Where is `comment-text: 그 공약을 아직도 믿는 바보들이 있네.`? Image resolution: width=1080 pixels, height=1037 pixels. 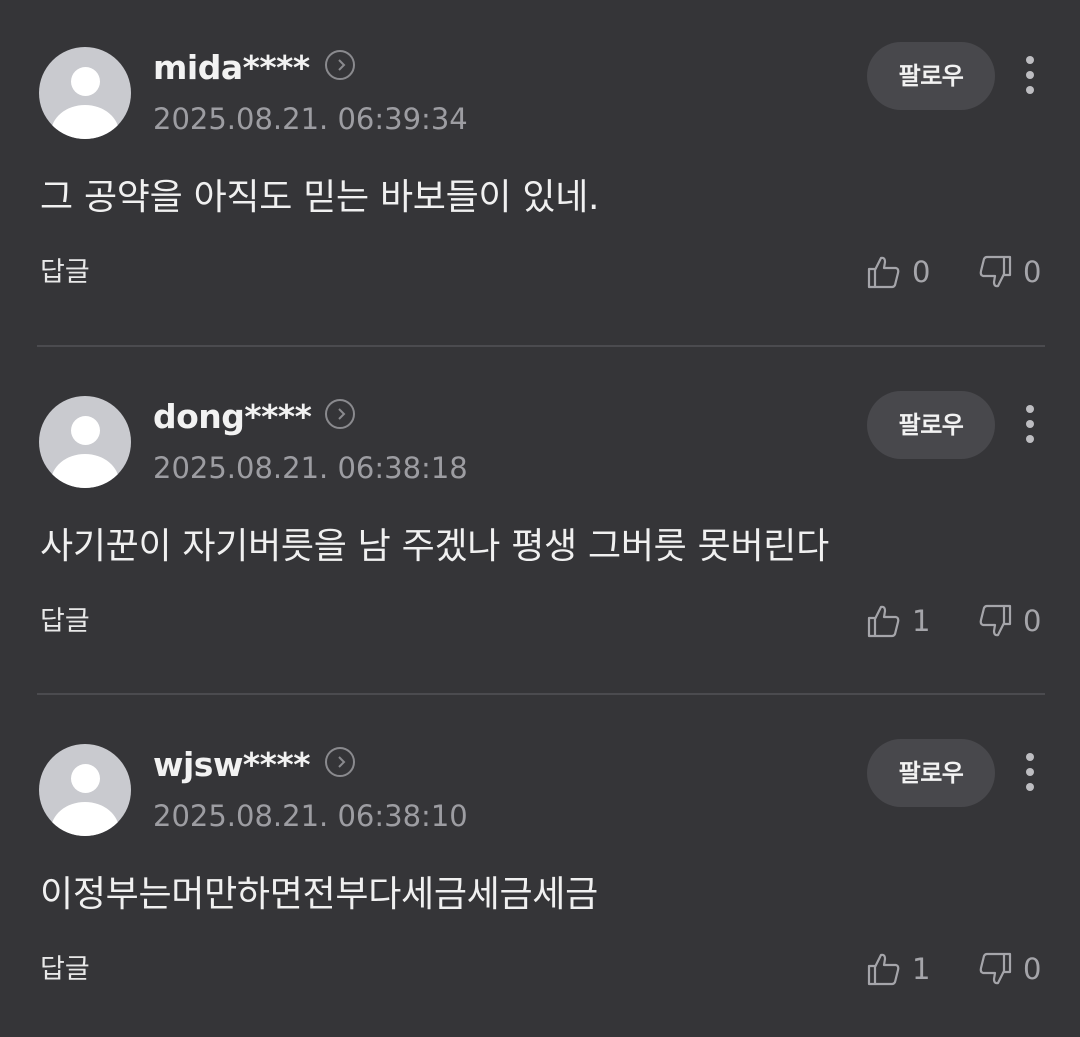
comment-text: 그 공약을 아직도 믿는 바보들이 있네. is located at coordinates (320, 197).